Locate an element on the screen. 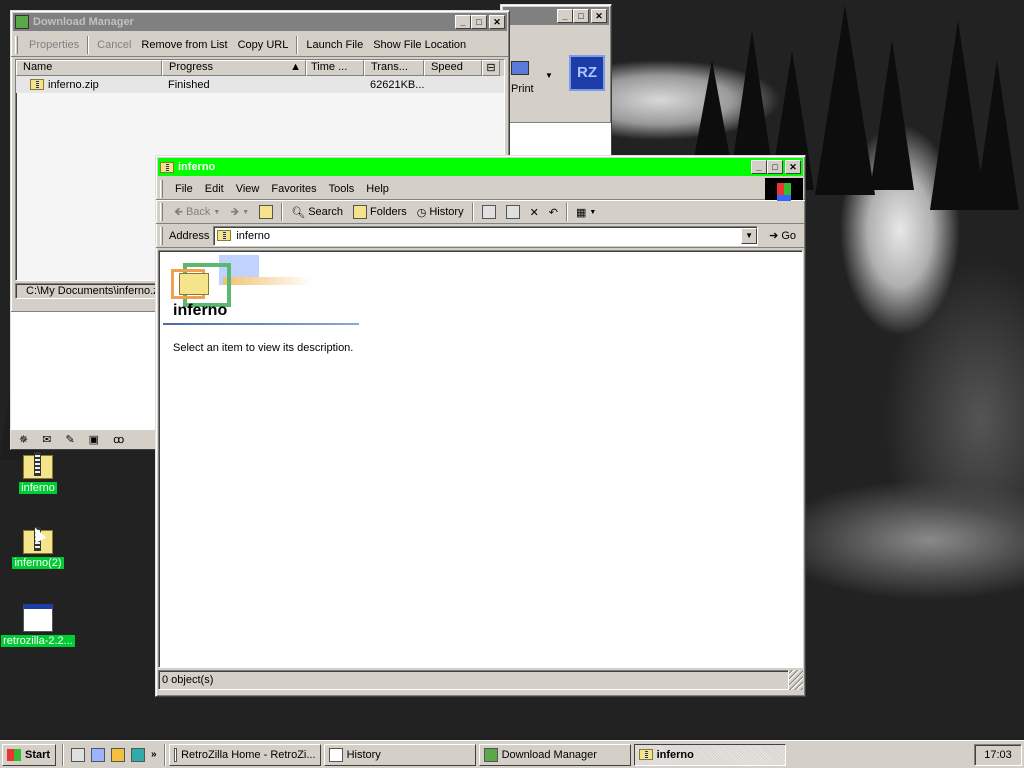  column-picker-icon: ⊟ is located at coordinates (491, 68).